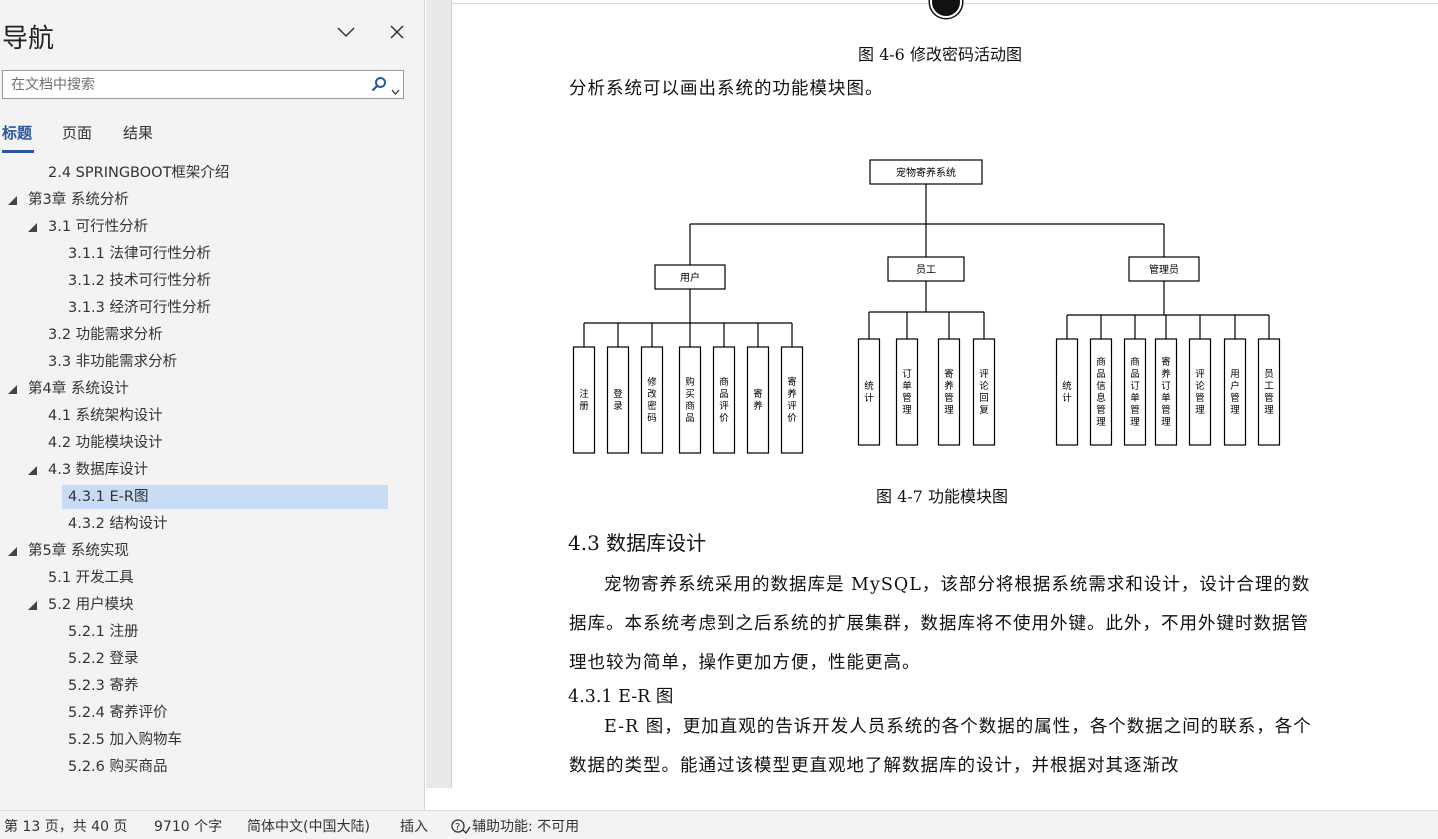 This screenshot has width=1438, height=839. Describe the element at coordinates (1164, 269) in the screenshot. I see `diagram-group-label: 管理员` at that location.